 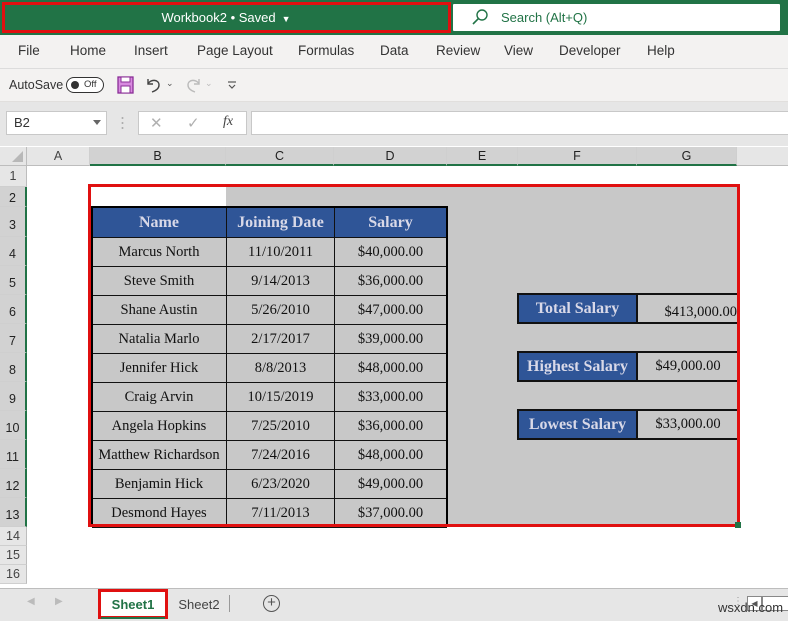 What do you see at coordinates (75, 85) in the screenshot?
I see `toggle-knob` at bounding box center [75, 85].